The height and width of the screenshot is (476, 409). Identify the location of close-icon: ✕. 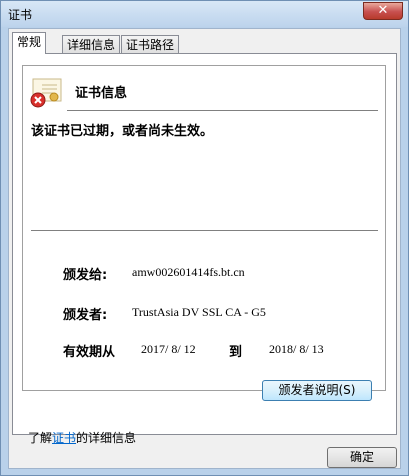
(383, 10).